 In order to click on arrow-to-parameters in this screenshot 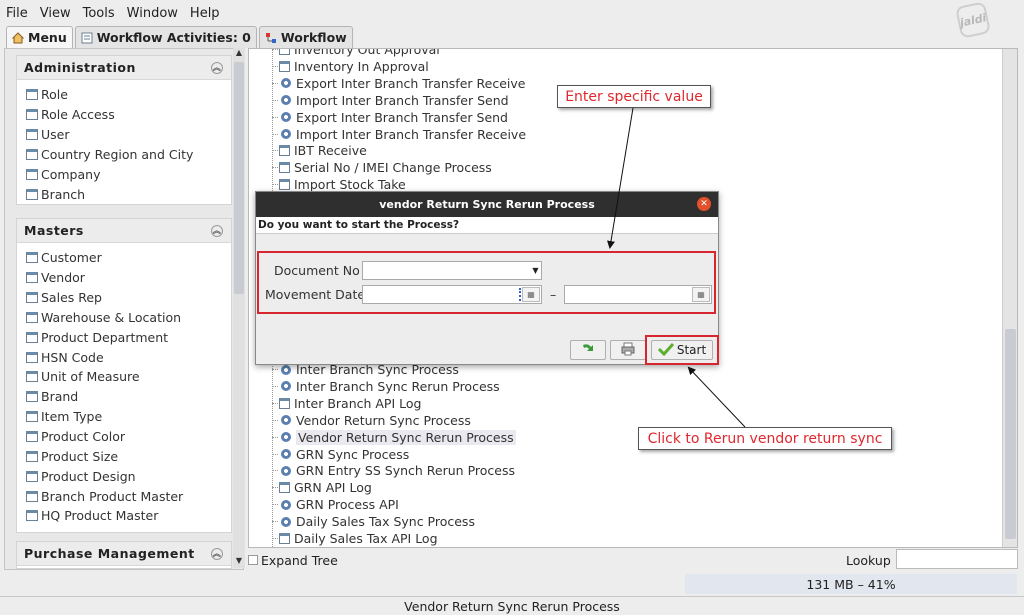, I will do `click(620, 178)`.